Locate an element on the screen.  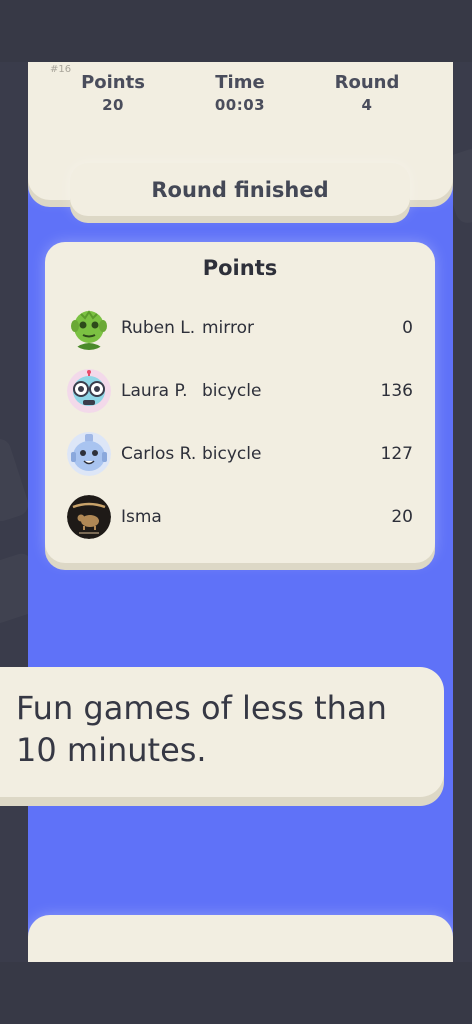
points-stat-label: Points is located at coordinates (113, 82).